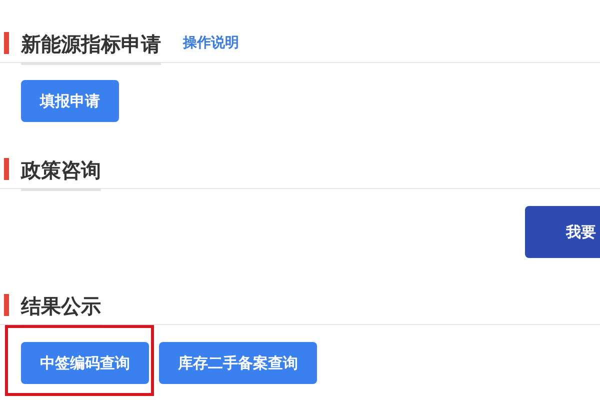 This screenshot has width=600, height=400. I want to click on action-button: 库存二手备案查询, so click(238, 363).